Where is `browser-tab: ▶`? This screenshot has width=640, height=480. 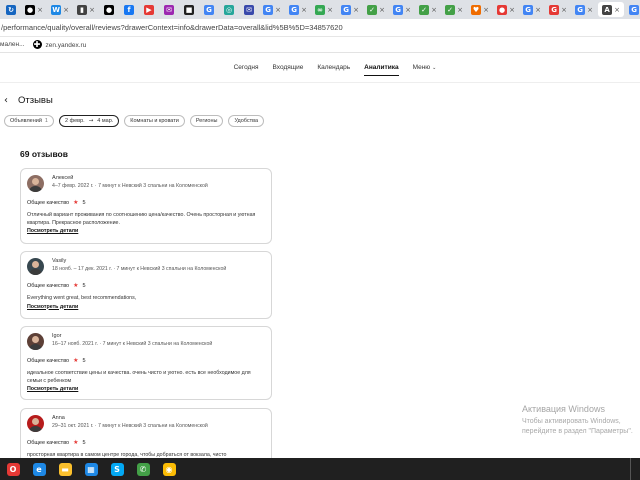 browser-tab: ▶ is located at coordinates (149, 9).